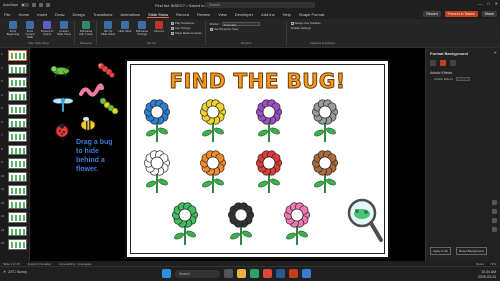 The image size is (500, 281). I want to click on reset-background-button: Reset Background, so click(471, 251).